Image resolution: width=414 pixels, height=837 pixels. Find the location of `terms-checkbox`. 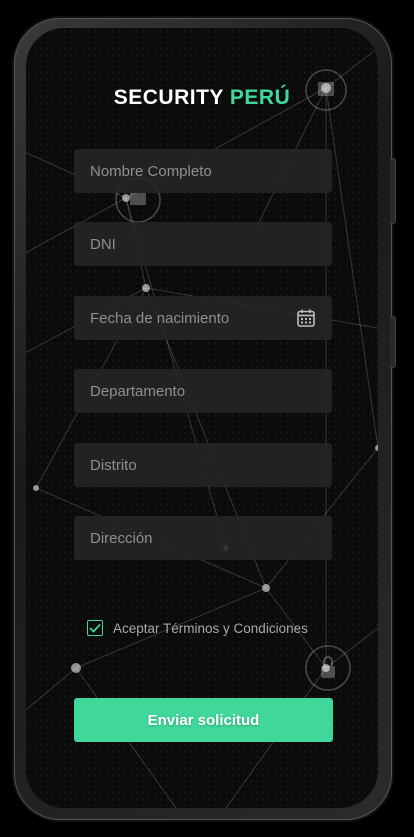

terms-checkbox is located at coordinates (95, 628).